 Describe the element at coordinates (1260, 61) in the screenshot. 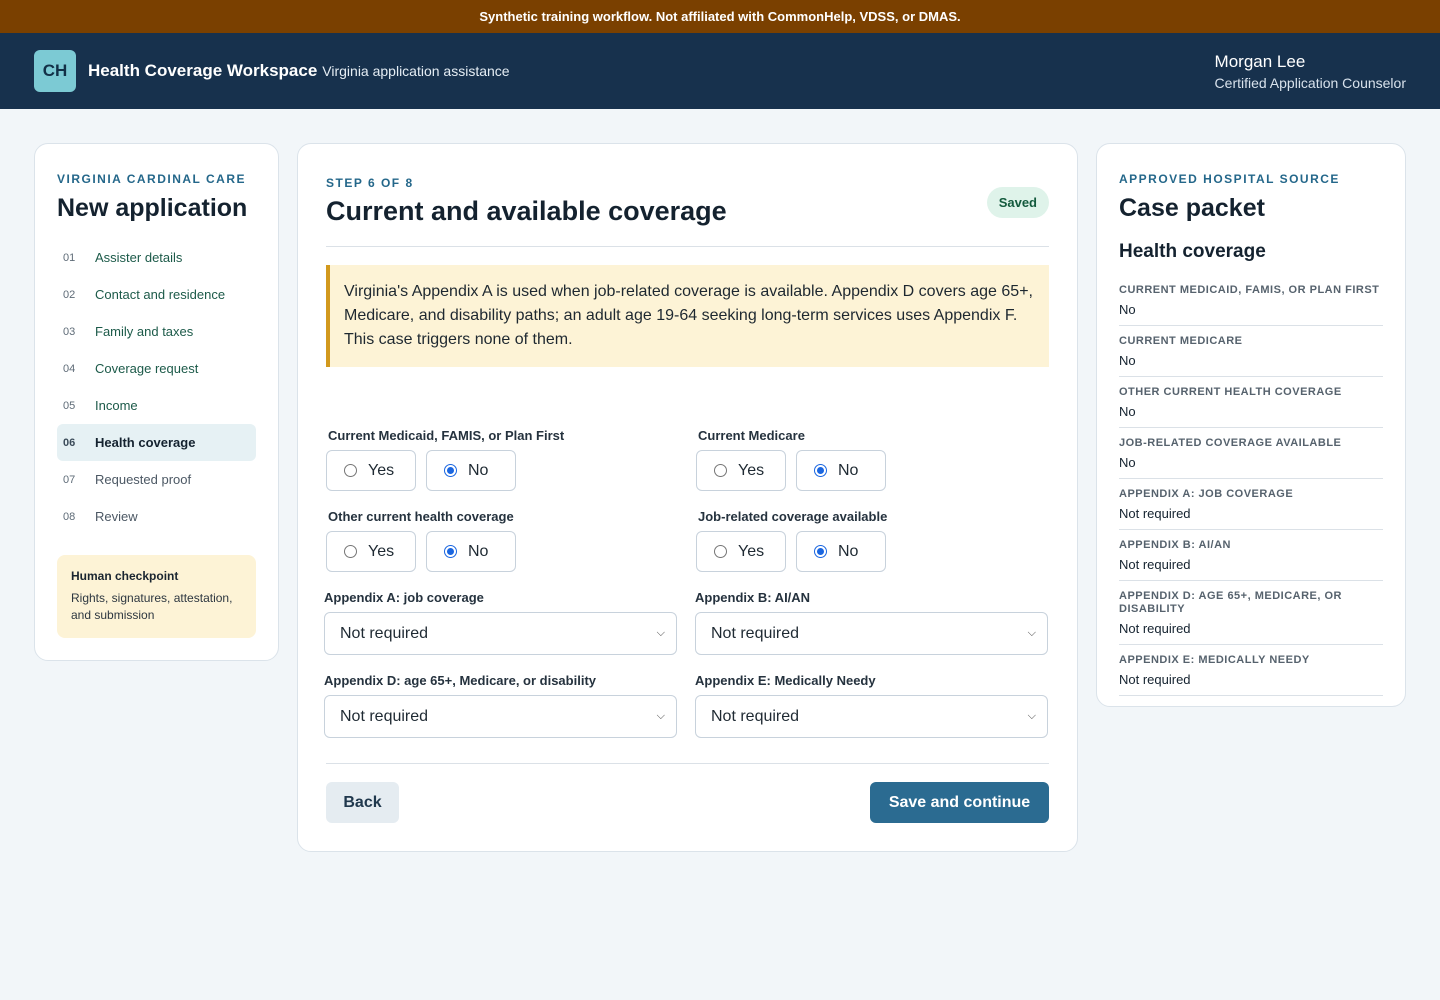

I see `user-name: Morgan Lee` at that location.